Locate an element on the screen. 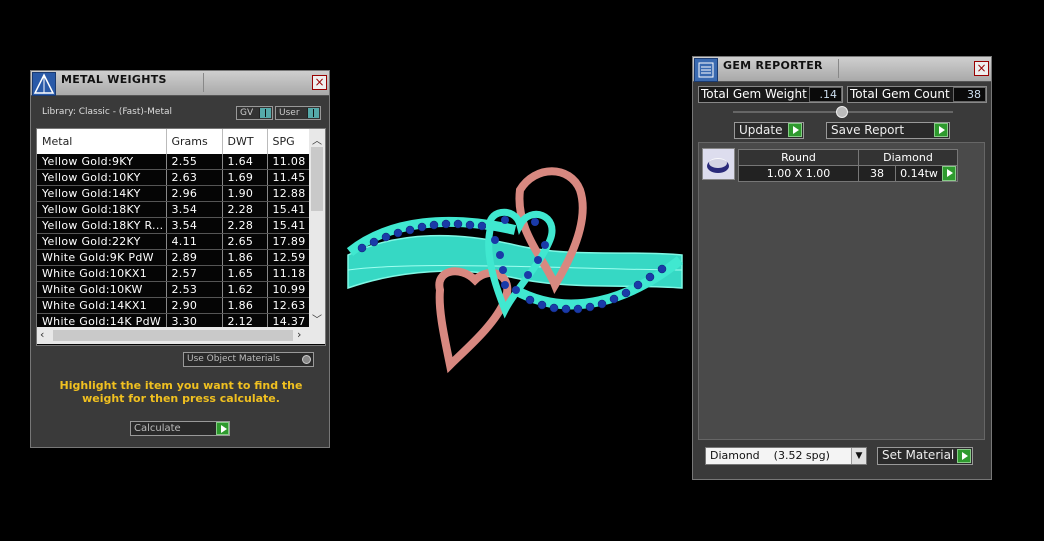 The width and height of the screenshot is (1044, 541). total-gem-count-value: 38 is located at coordinates (969, 94).